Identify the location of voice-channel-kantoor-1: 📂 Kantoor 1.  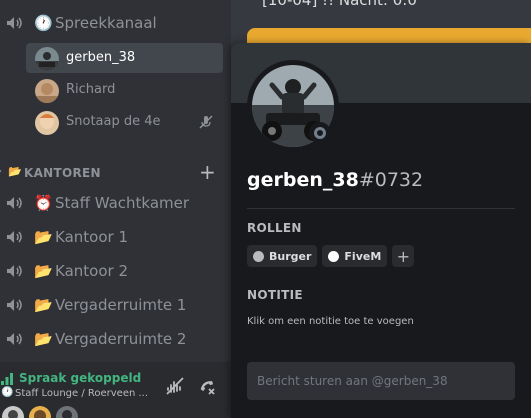
(115, 237).